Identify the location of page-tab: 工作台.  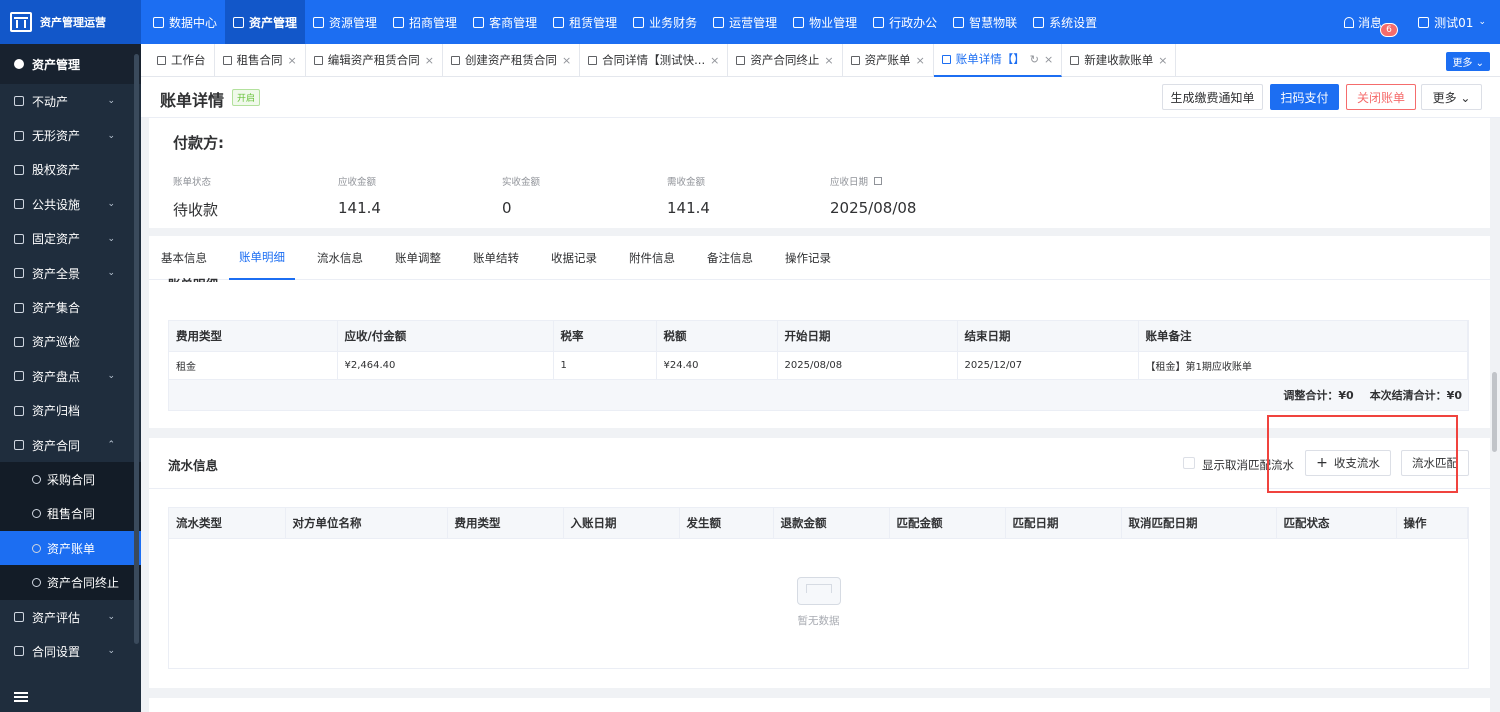
(182, 60).